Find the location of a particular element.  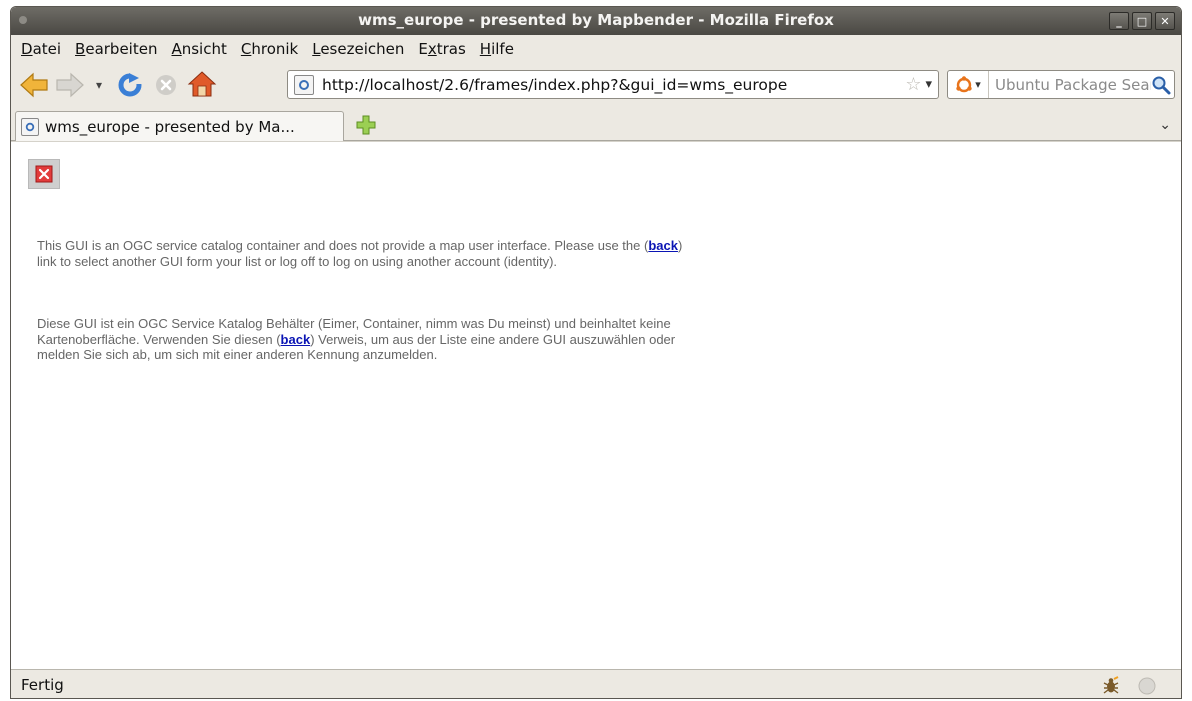

search-engine-selector: ▾ is located at coordinates (968, 84).